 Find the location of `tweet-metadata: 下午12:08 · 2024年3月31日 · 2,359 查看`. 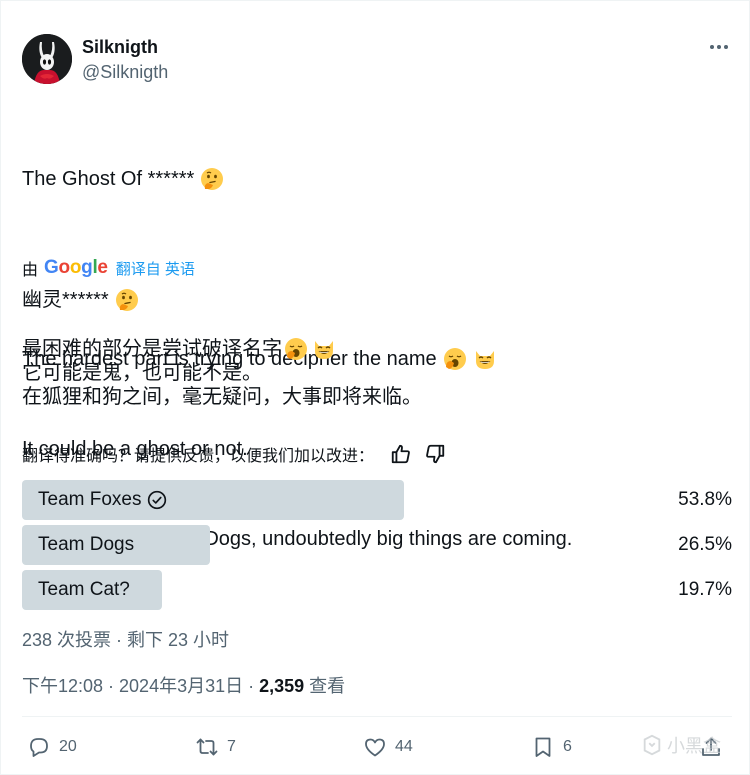

tweet-metadata: 下午12:08 · 2024年3月31日 · 2,359 查看 is located at coordinates (183, 685).